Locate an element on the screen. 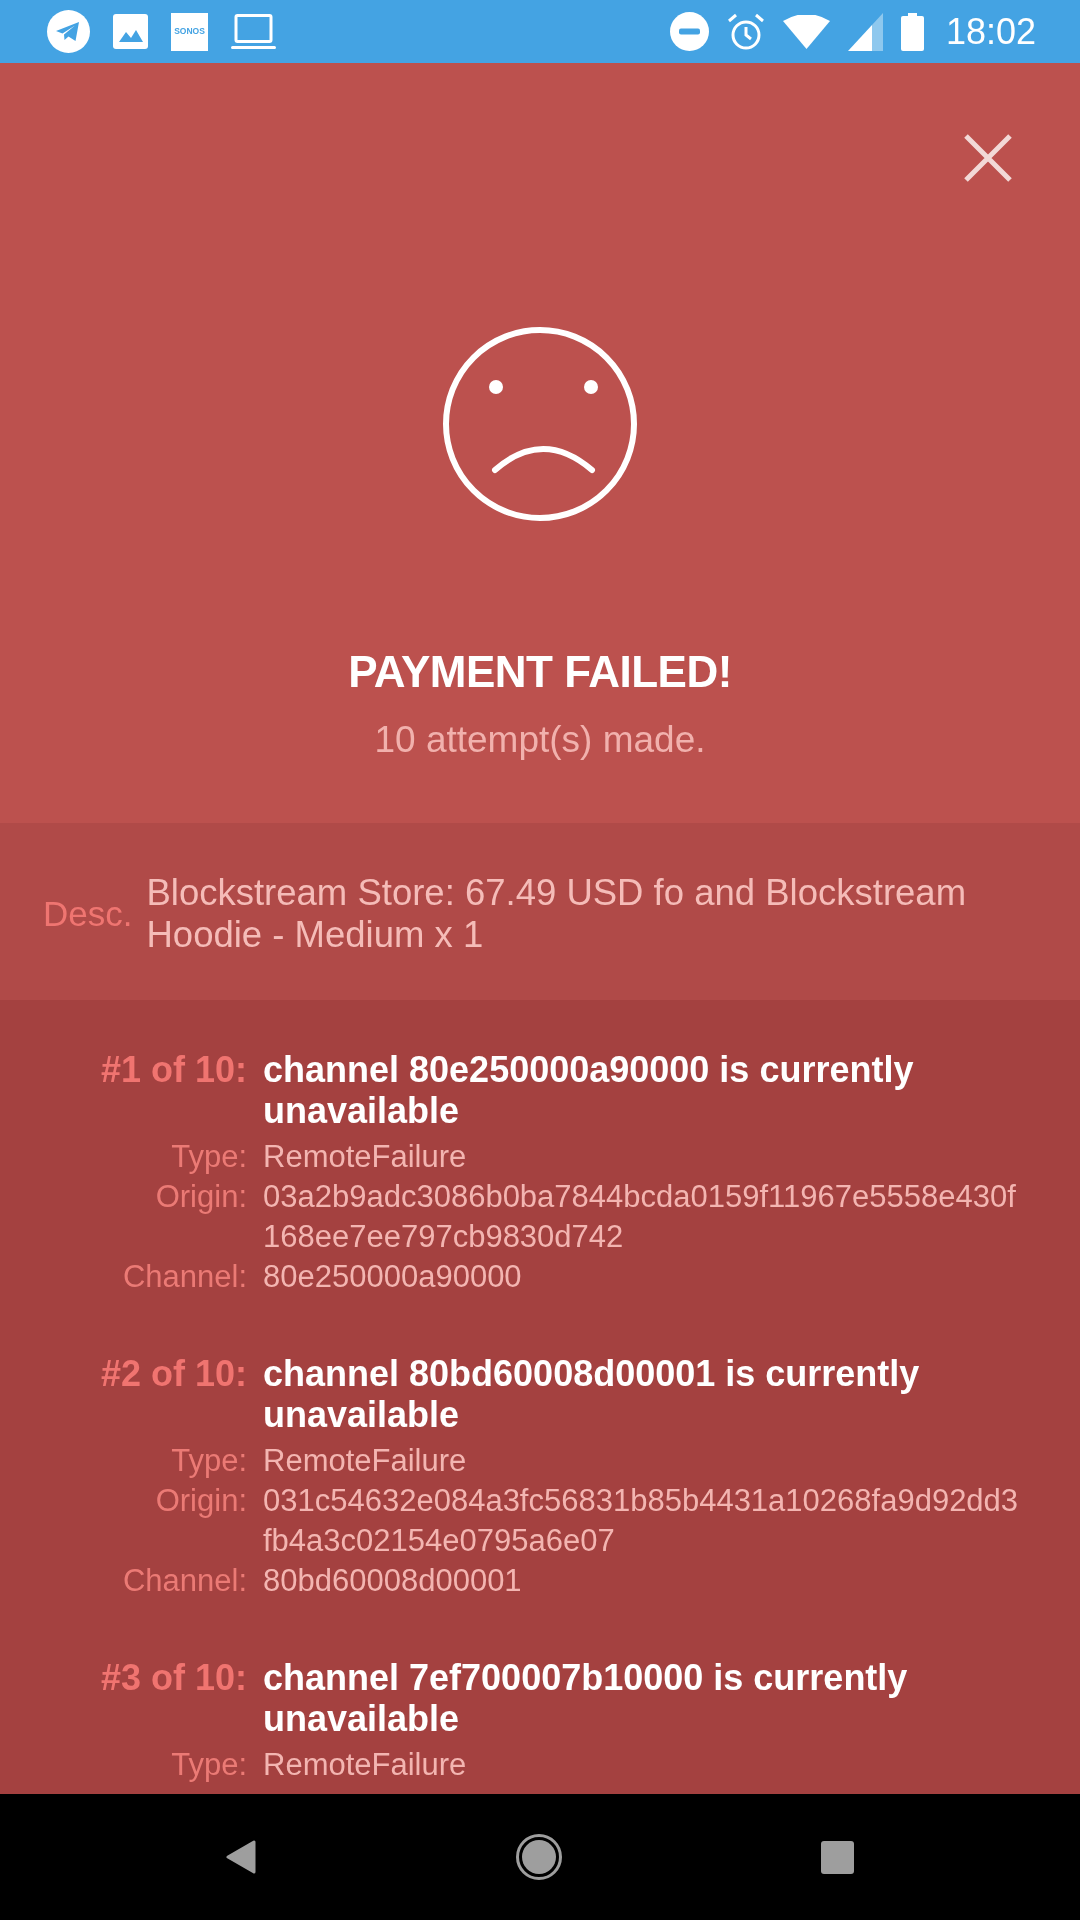  description-text: Blockstream Store: 67.49 USD fo and Blockstream Hoodie - Medium x 1 is located at coordinates (557, 913).